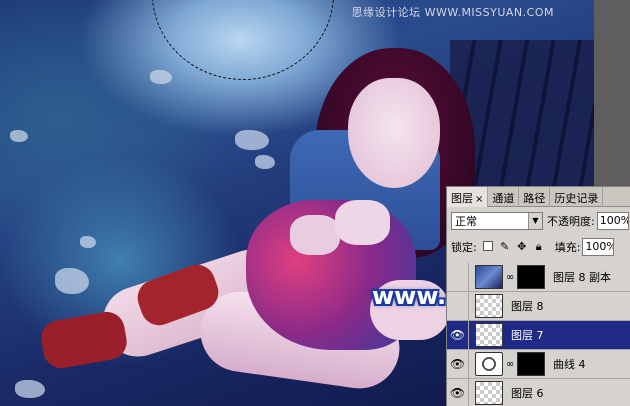 The width and height of the screenshot is (630, 406). What do you see at coordinates (488, 247) in the screenshot?
I see `lock-transparent-pixels-icon` at bounding box center [488, 247].